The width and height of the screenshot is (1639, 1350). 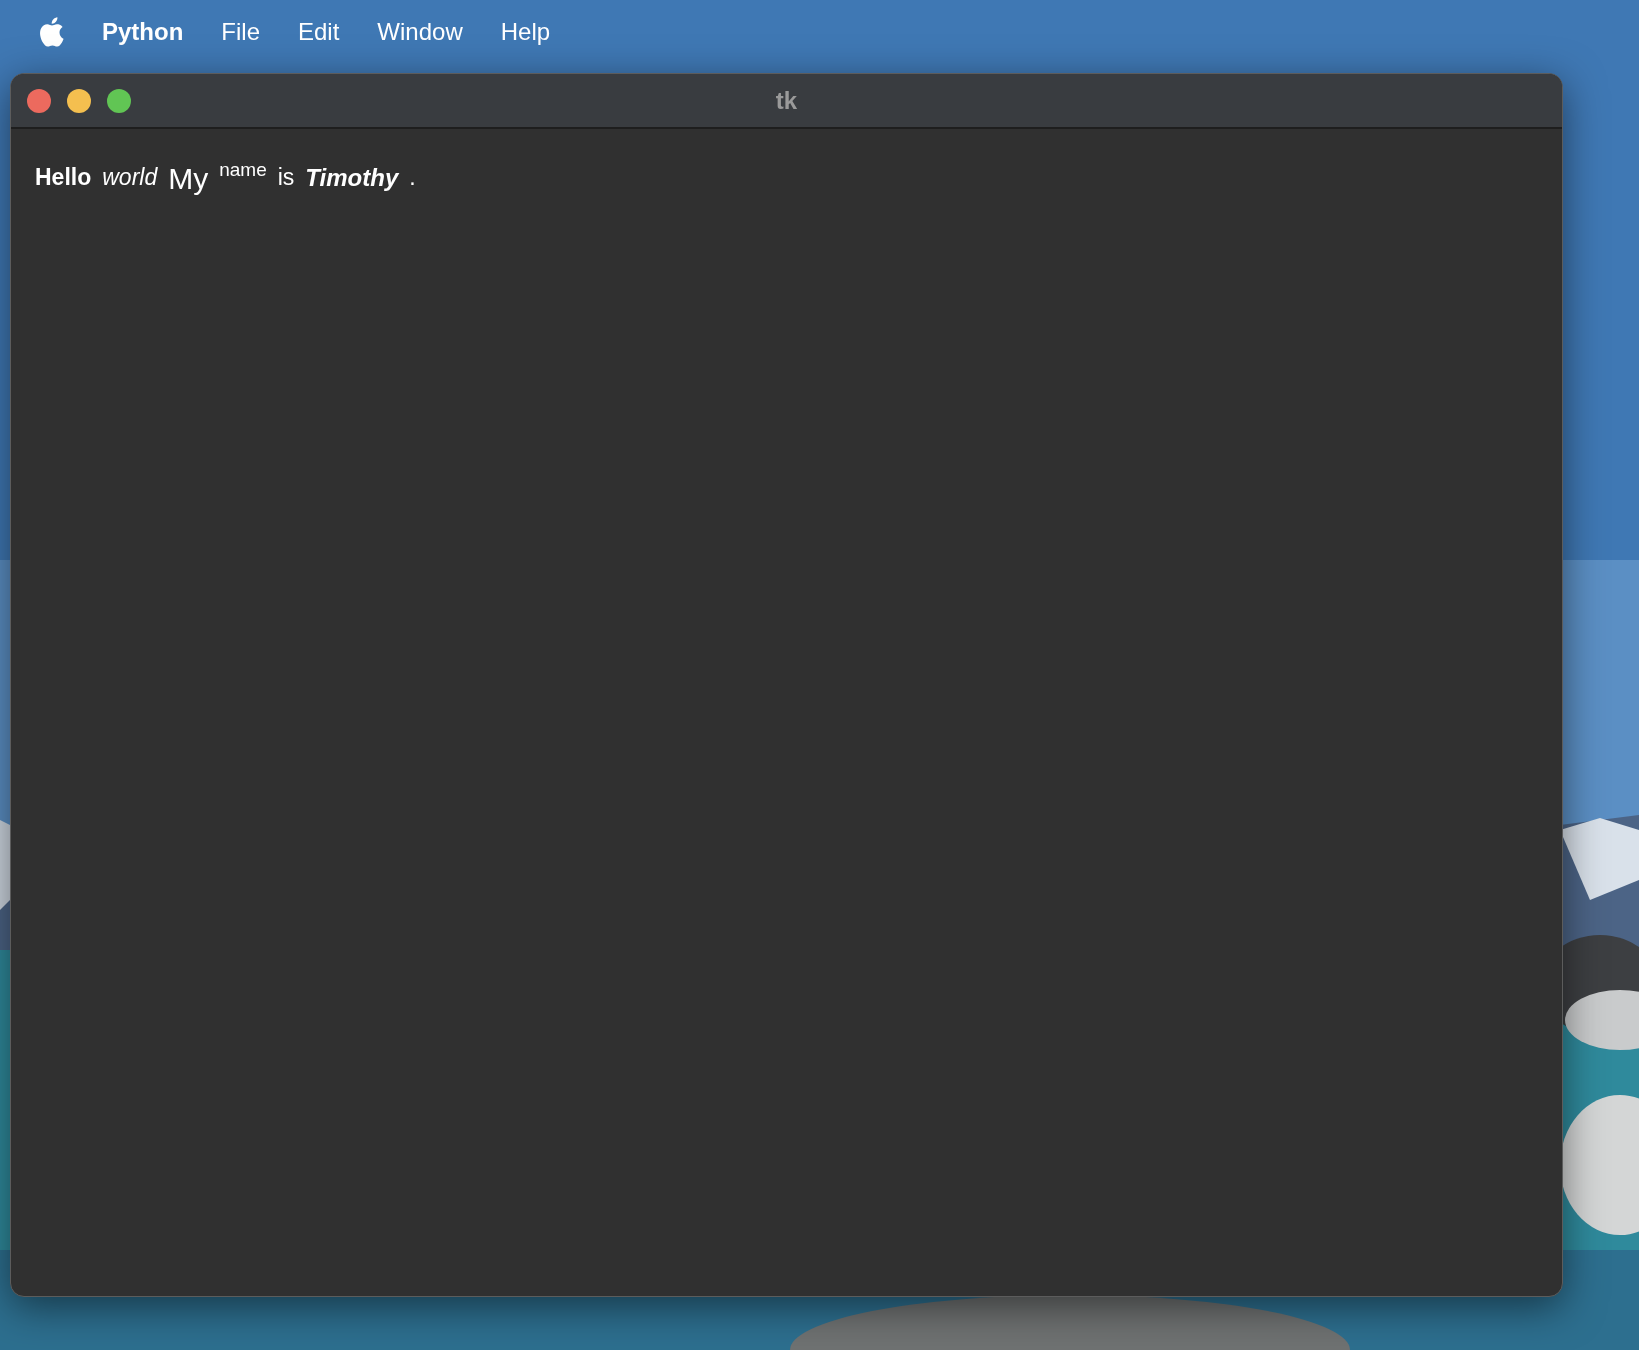 I want to click on window-title: tk, so click(x=786, y=100).